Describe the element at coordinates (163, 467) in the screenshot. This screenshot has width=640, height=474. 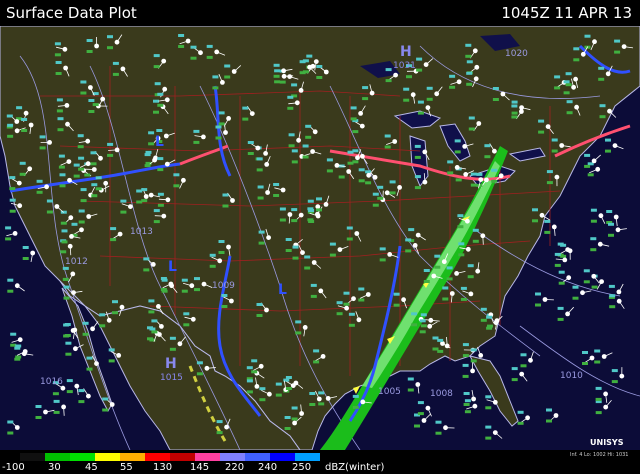
I see `legend-label: 130` at that location.